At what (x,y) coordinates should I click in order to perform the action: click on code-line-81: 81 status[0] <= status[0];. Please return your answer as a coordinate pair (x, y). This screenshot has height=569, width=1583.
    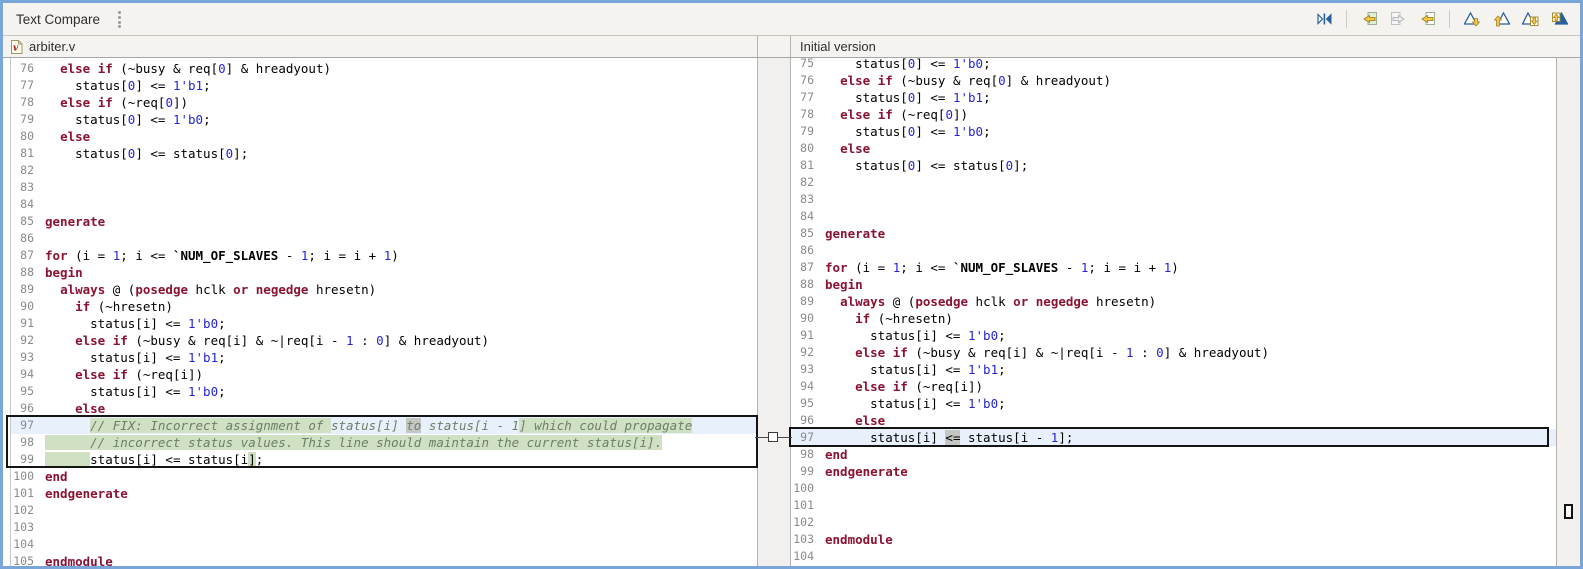
    Looking at the image, I should click on (1173, 165).